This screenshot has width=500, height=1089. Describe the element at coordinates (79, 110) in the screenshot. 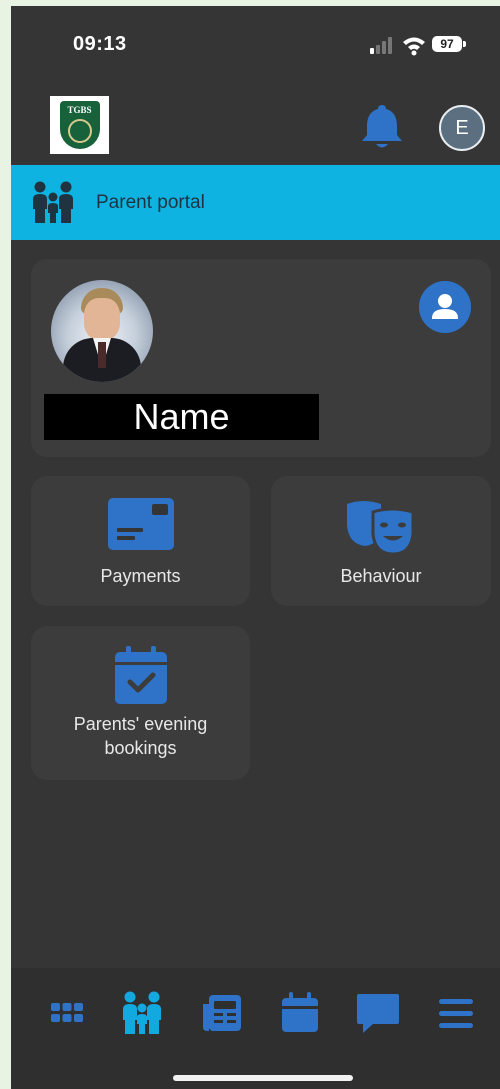

I see `logo-text: TGBS` at that location.